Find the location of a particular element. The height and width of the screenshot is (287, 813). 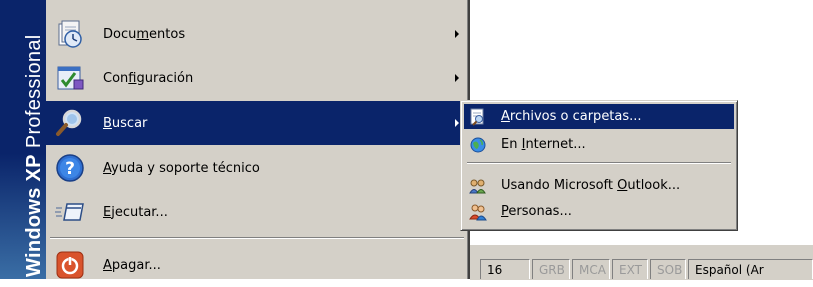

status-bar: 16 GRB MCA EXT SOB Español (Ar is located at coordinates (641, 262).